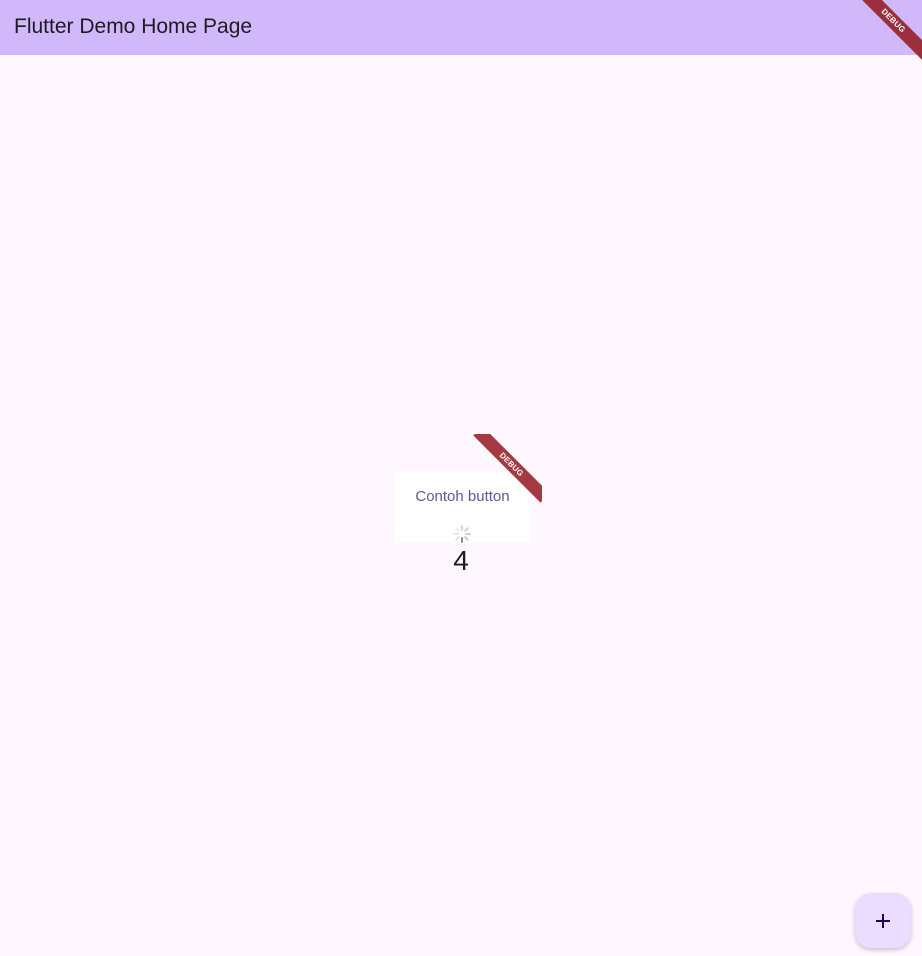 The height and width of the screenshot is (956, 922). I want to click on debug-banner-label: DEBUG, so click(883, 34).